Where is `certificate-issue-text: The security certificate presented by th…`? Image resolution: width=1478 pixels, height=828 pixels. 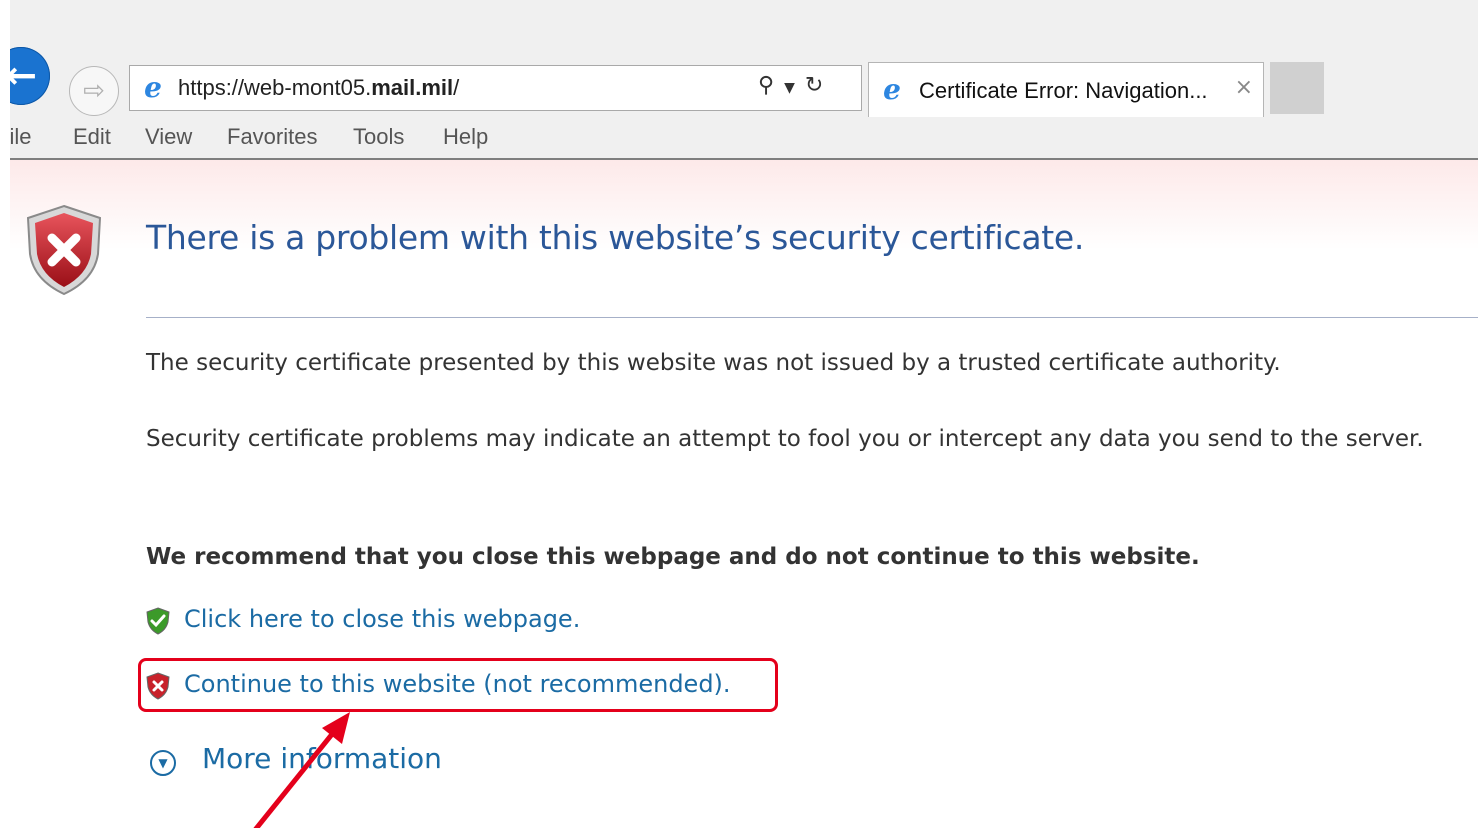 certificate-issue-text: The security certificate presented by th… is located at coordinates (713, 363).